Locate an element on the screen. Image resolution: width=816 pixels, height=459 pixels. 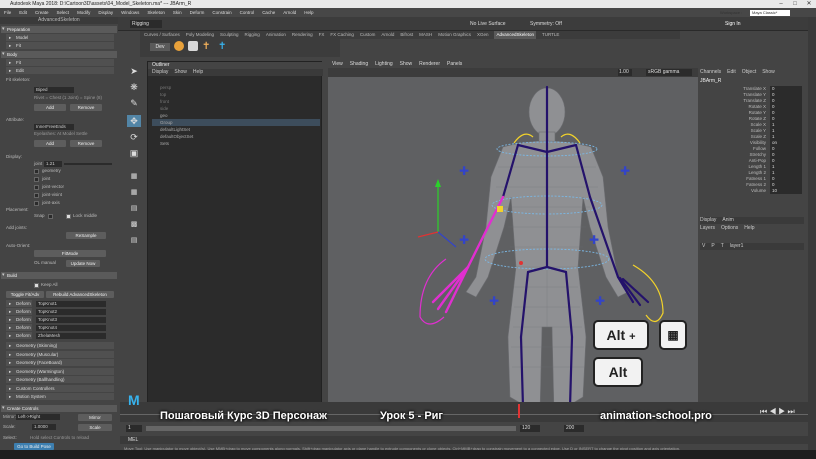
viewport-menu-item: Shading is located at coordinates (359, 64).